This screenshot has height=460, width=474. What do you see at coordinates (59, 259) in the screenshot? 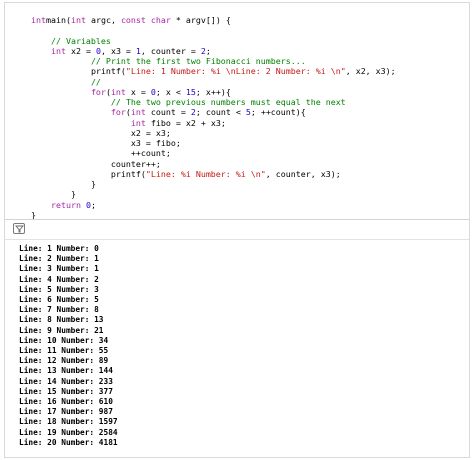
I see `console-line: Line: 2 Number: 1` at bounding box center [59, 259].